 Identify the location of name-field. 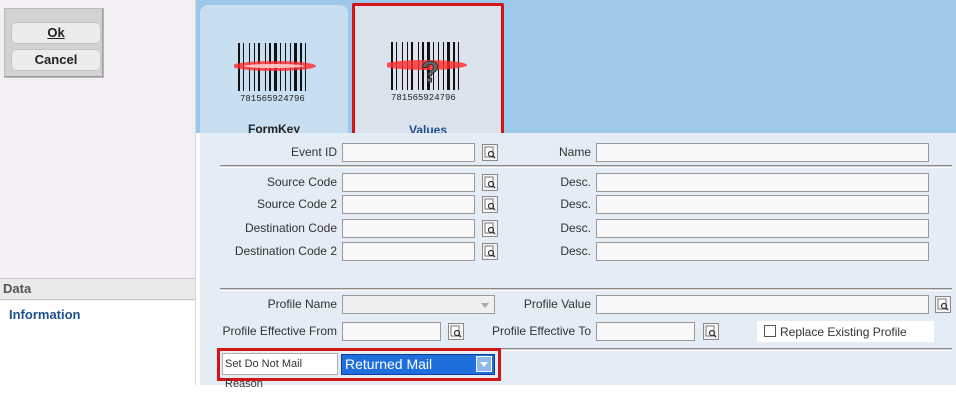
(762, 152).